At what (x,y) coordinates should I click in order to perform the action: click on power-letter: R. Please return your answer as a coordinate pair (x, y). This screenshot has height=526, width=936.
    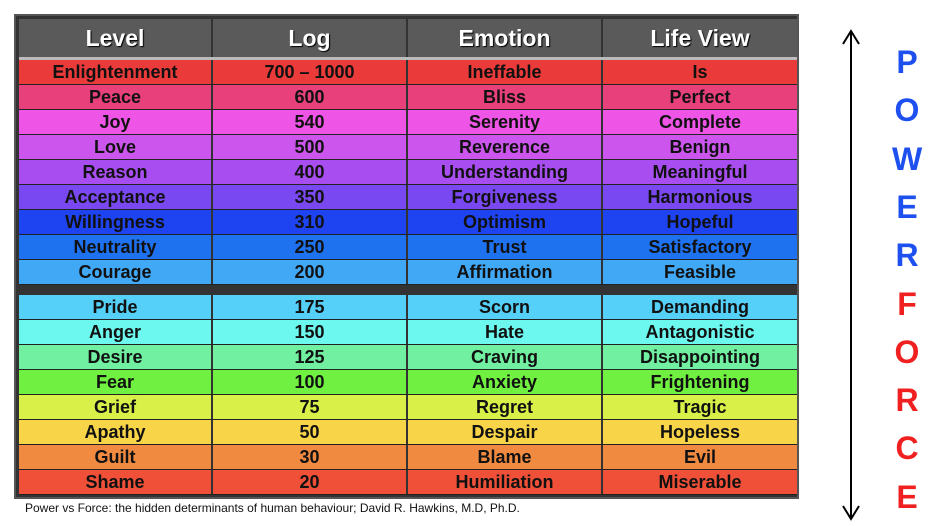
    Looking at the image, I should click on (907, 255).